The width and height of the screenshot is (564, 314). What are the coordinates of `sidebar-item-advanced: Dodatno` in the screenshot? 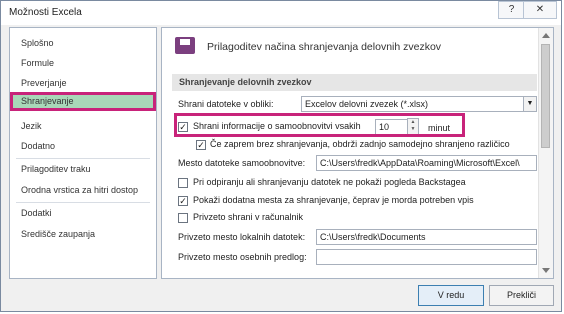 It's located at (83, 146).